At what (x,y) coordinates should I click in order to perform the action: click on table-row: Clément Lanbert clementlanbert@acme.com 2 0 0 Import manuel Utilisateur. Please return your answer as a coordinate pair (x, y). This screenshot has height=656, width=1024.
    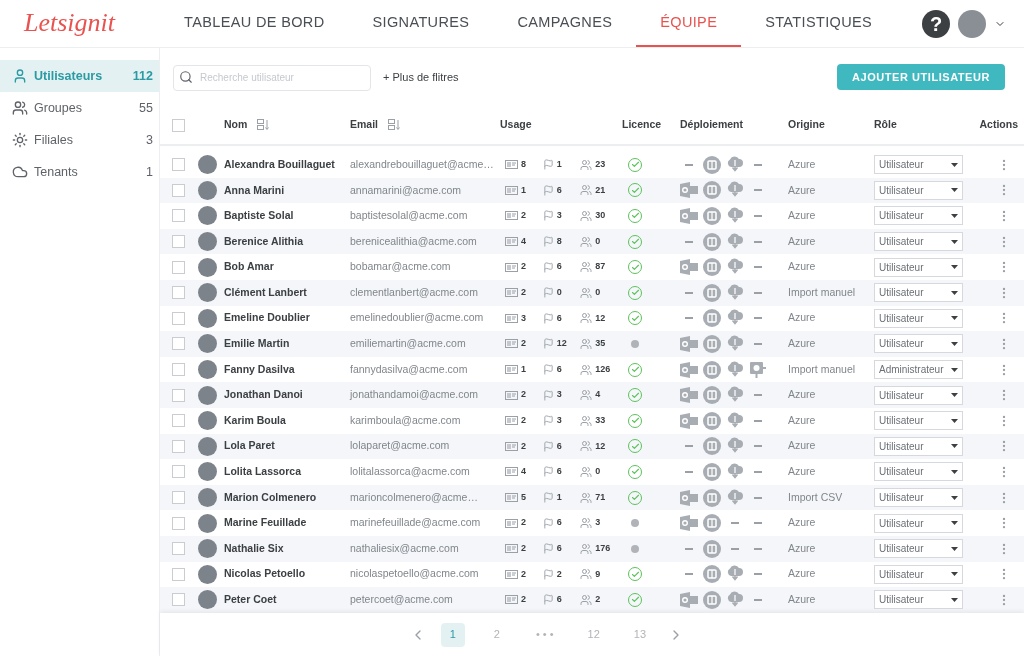
    Looking at the image, I should click on (592, 292).